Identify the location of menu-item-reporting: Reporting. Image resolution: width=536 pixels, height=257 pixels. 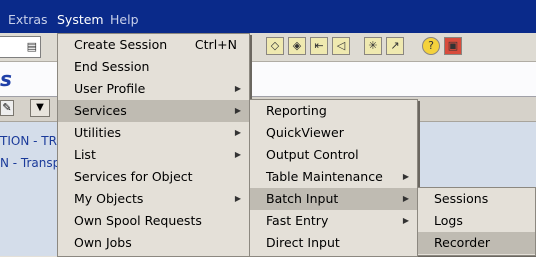
(333, 111).